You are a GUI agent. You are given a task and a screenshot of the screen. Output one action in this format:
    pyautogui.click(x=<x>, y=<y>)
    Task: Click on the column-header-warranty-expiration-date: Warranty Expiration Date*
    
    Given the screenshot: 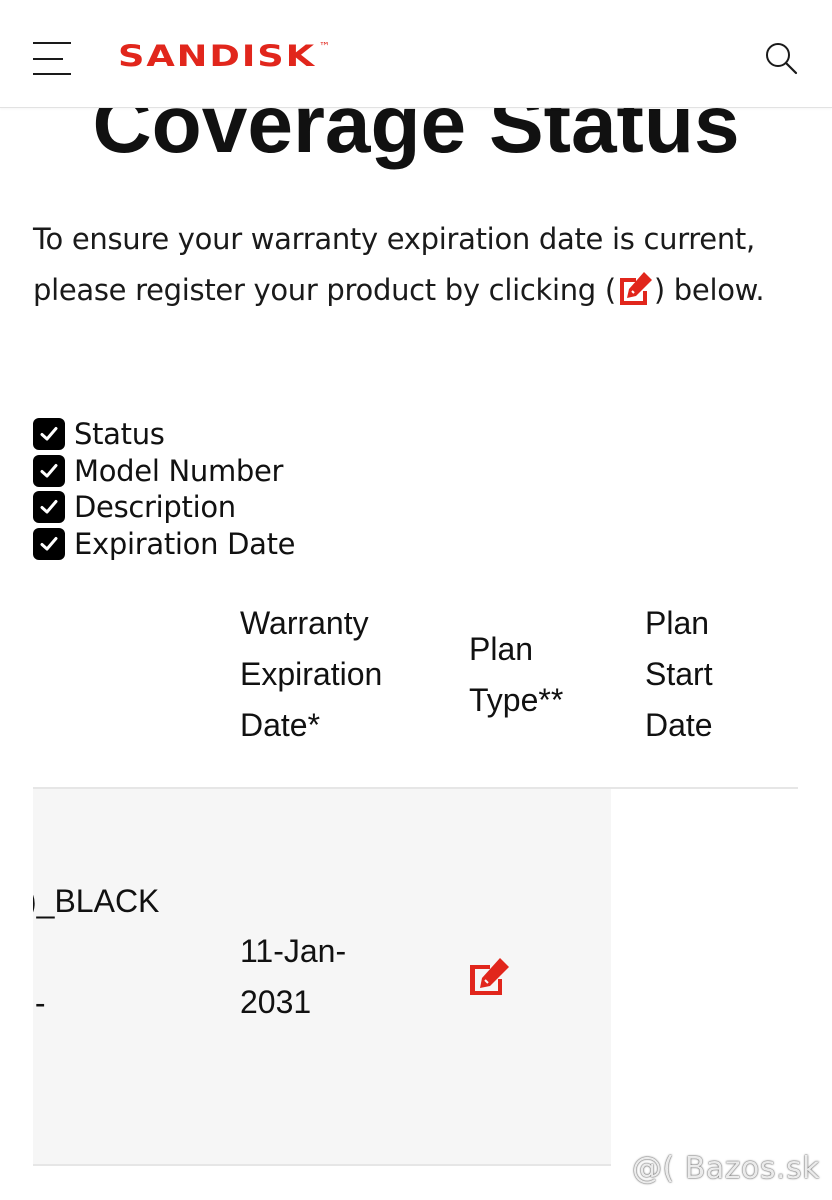 What is the action you would take?
    pyautogui.click(x=340, y=675)
    